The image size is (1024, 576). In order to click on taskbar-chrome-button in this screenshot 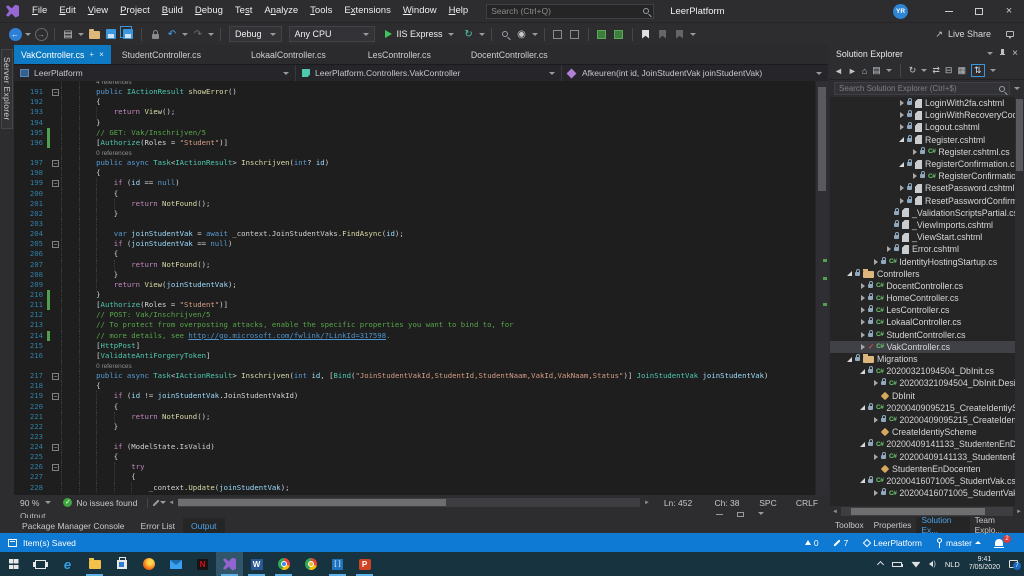, I will do `click(283, 564)`.